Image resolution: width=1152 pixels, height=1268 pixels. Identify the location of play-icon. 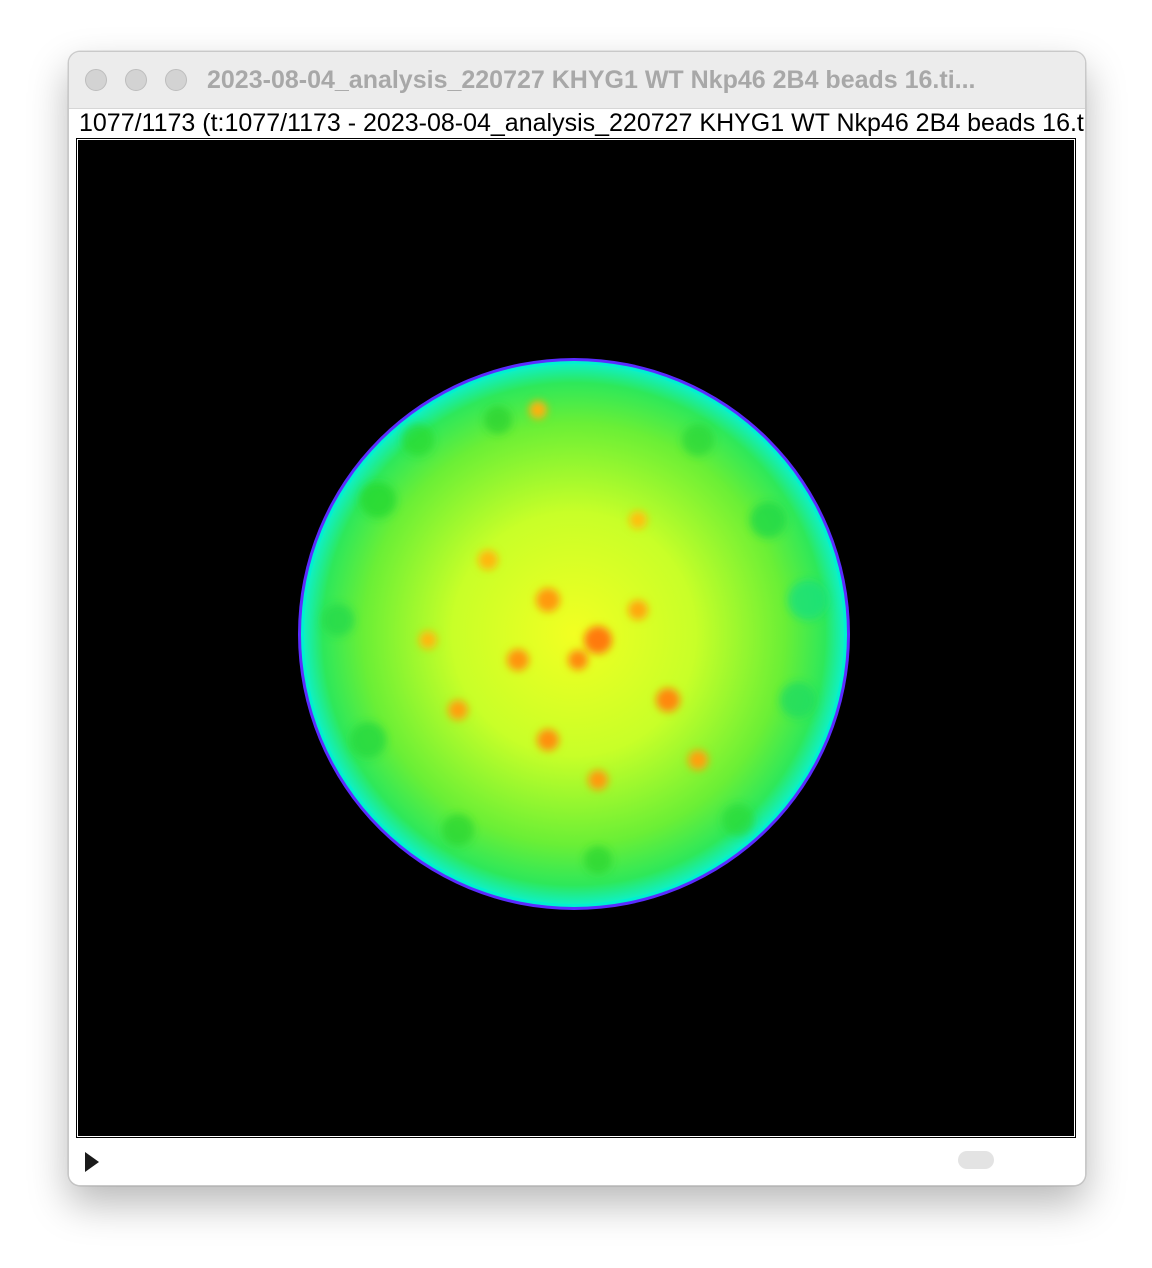
(92, 1162).